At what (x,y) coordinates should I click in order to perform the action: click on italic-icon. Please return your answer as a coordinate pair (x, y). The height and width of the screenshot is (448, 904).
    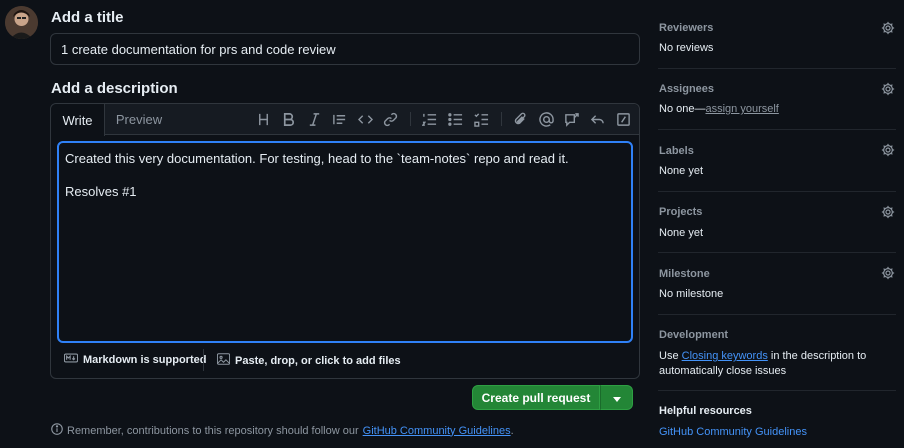
    Looking at the image, I should click on (314, 119).